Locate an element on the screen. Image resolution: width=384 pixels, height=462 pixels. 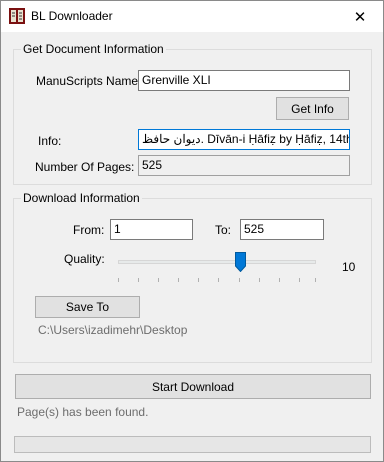
close-icon: ✕ is located at coordinates (360, 17).